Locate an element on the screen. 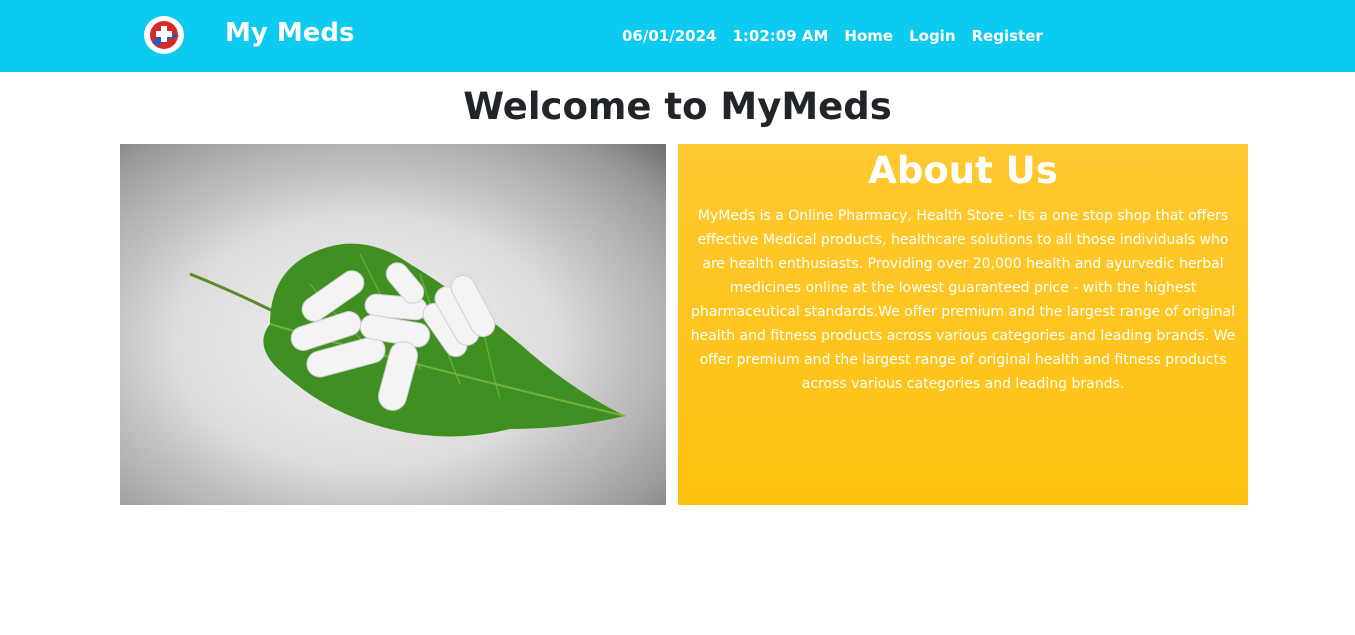 The image size is (1355, 635). logo is located at coordinates (164, 35).